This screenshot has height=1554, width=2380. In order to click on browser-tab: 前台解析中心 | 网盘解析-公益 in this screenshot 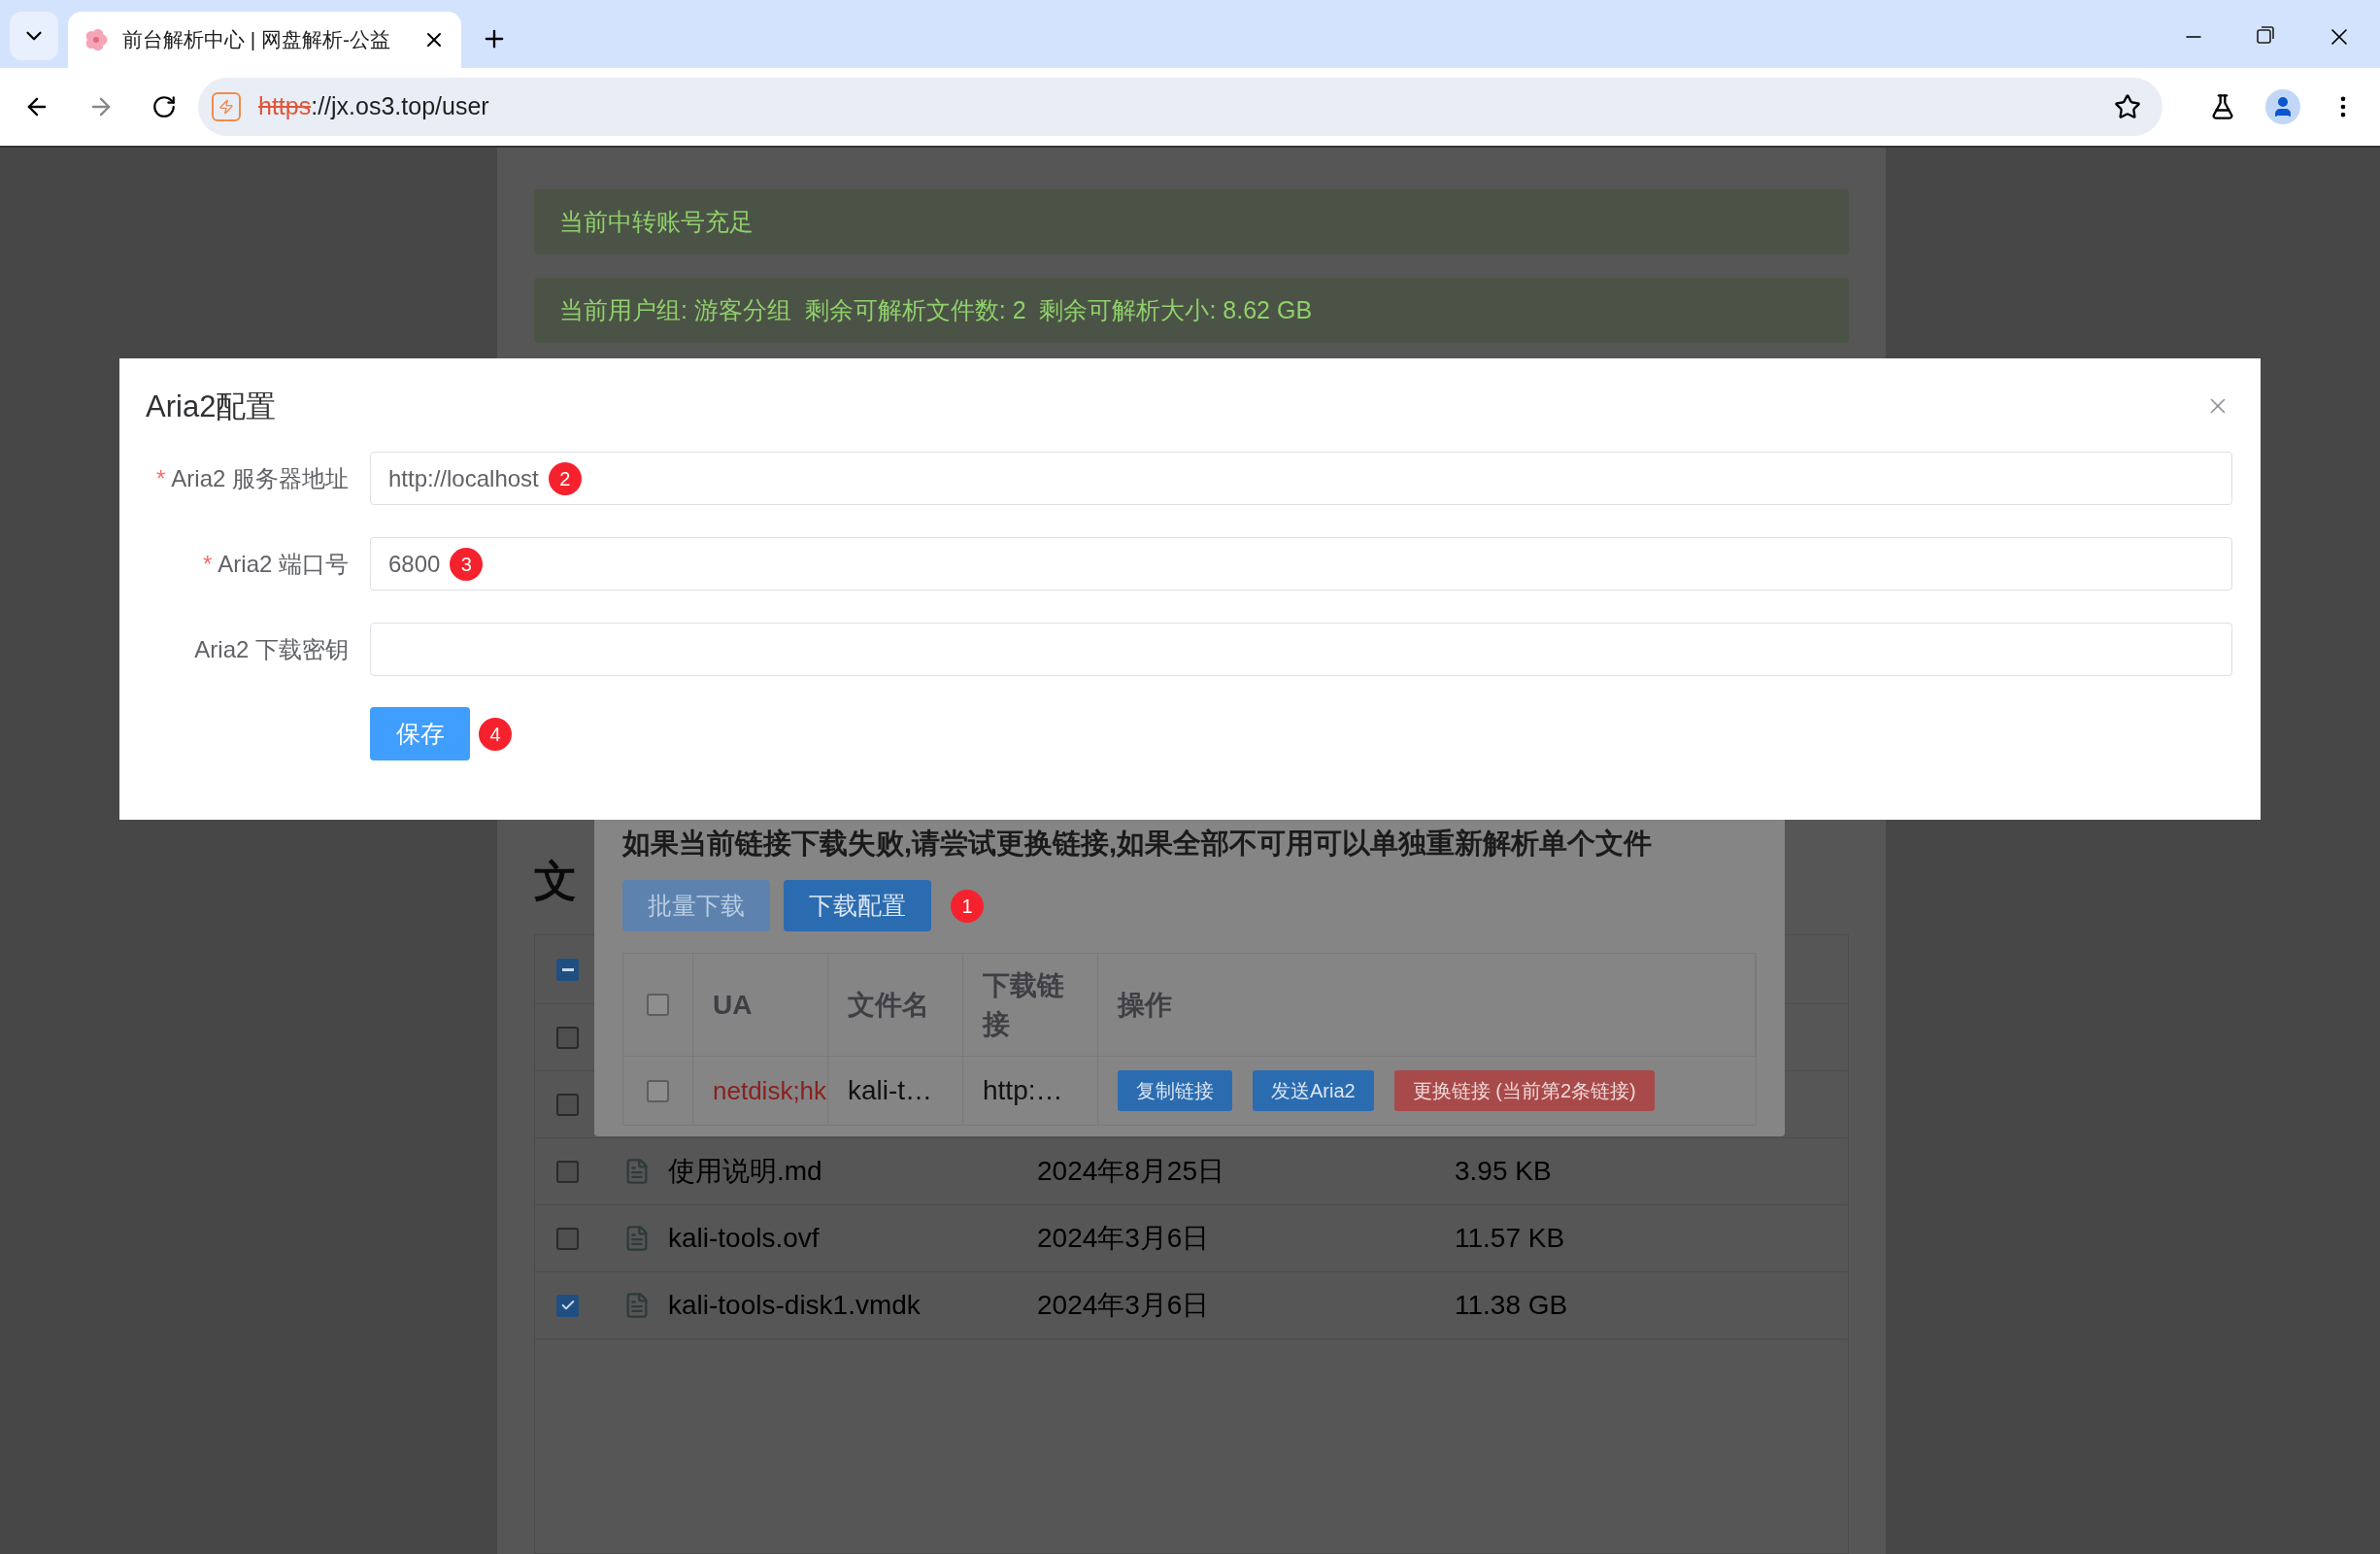, I will do `click(264, 40)`.